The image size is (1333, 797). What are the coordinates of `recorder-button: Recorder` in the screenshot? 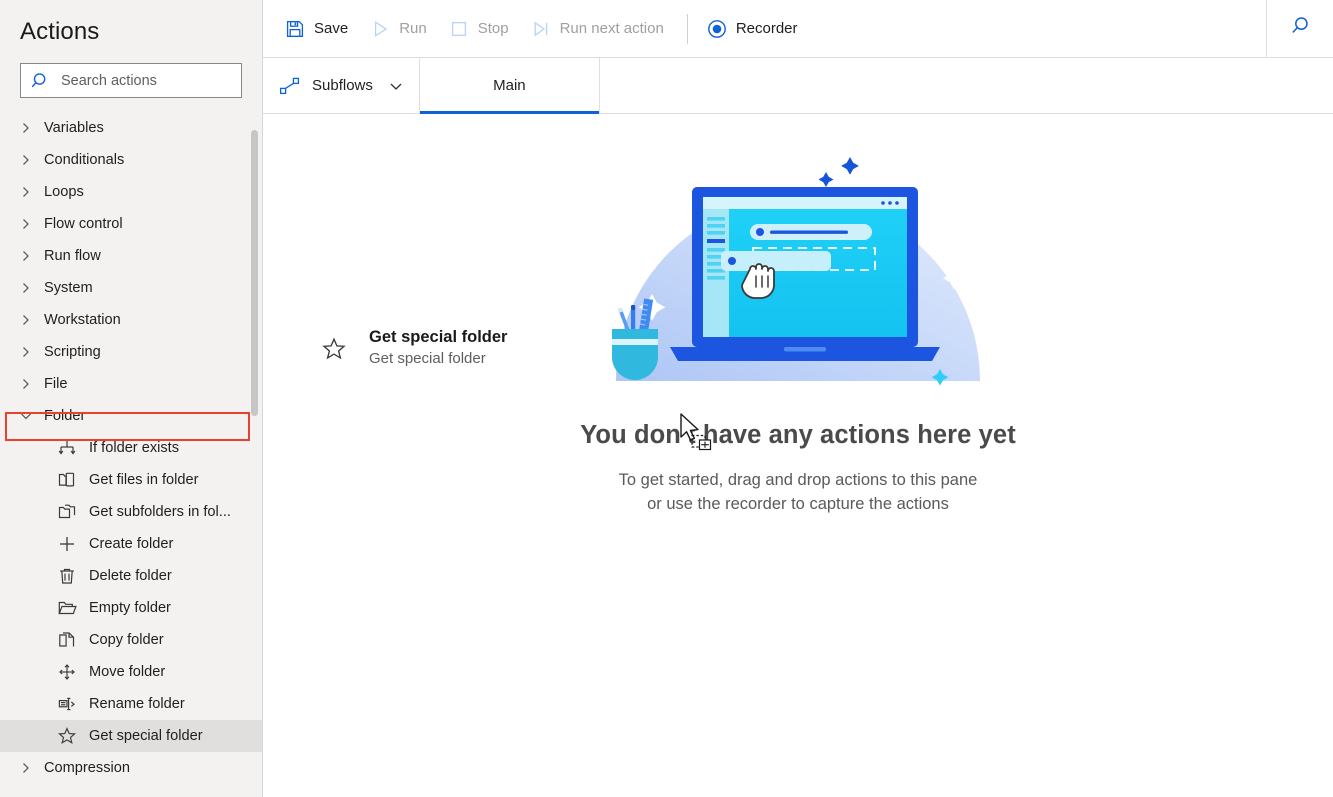 It's located at (752, 29).